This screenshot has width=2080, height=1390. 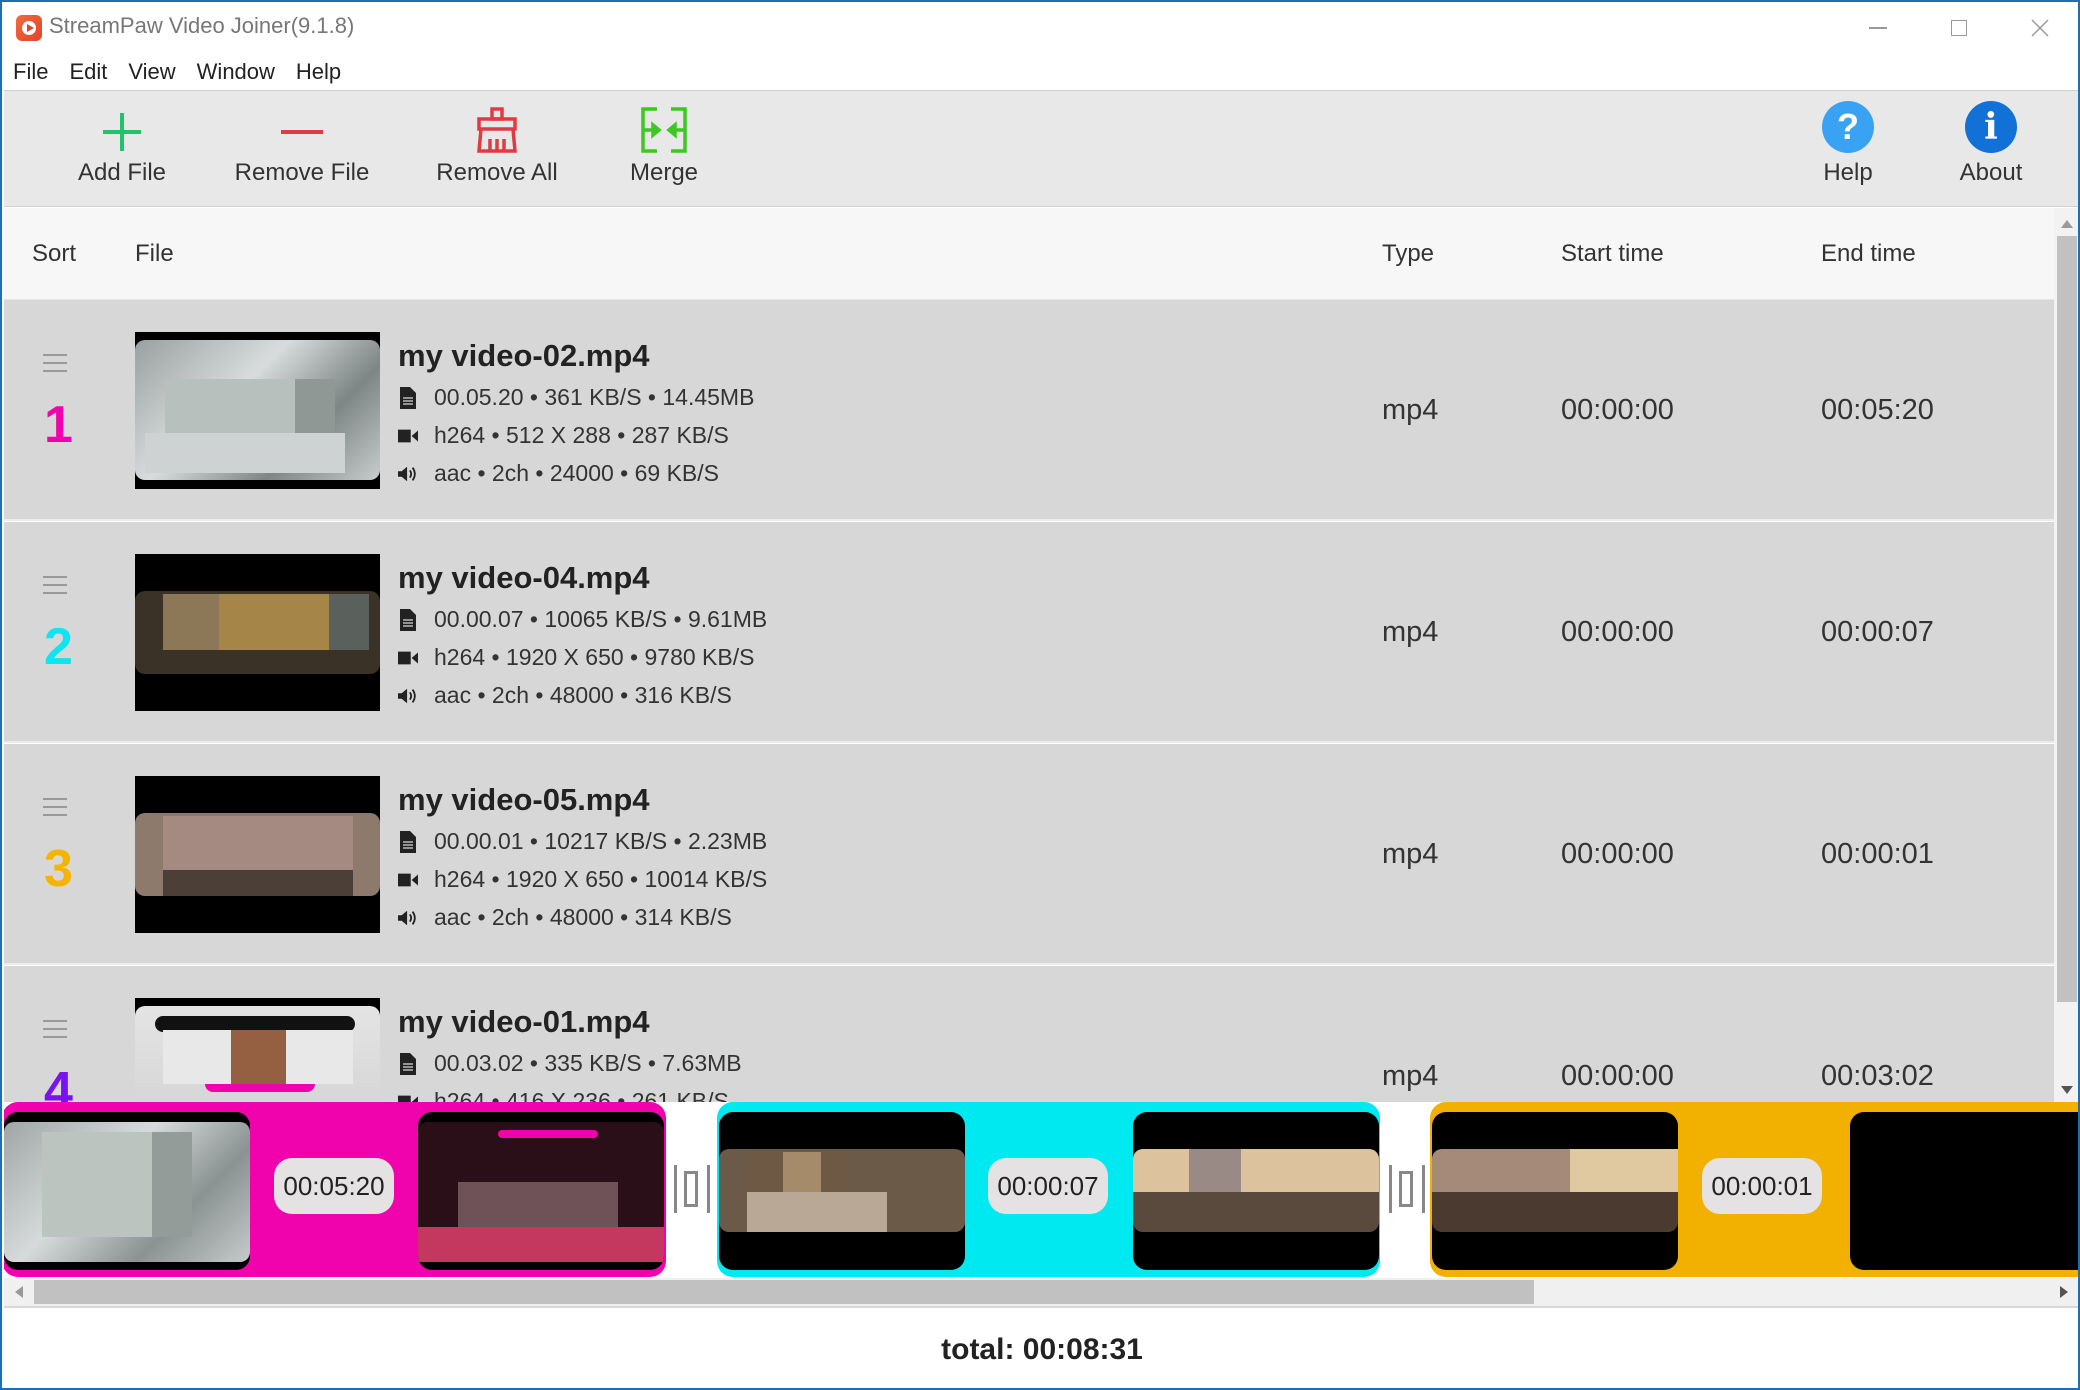 What do you see at coordinates (594, 657) in the screenshot?
I see `video-info-text: h264 • 1920 X 650 • 9780 KB/S` at bounding box center [594, 657].